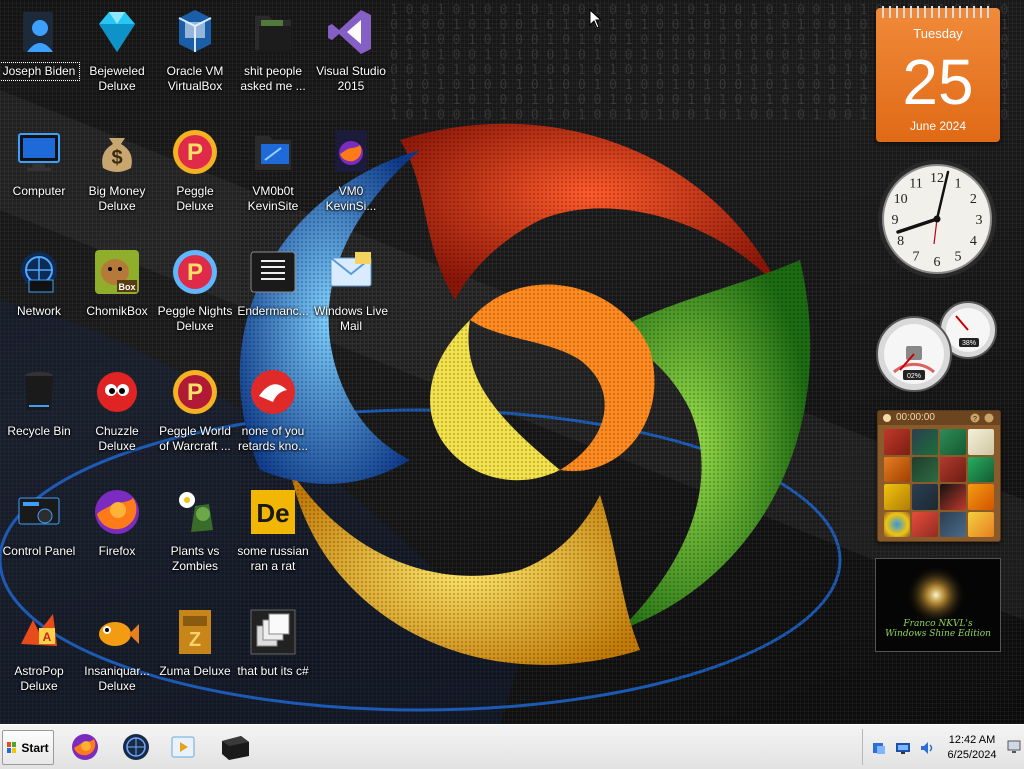 The image size is (1024, 769). I want to click on desktop-icon-label: Network, so click(38, 311).